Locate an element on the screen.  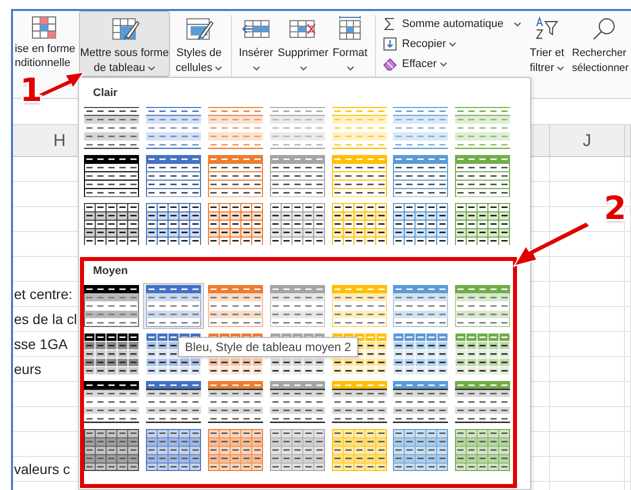
cell-text: et centre: is located at coordinates (43, 294).